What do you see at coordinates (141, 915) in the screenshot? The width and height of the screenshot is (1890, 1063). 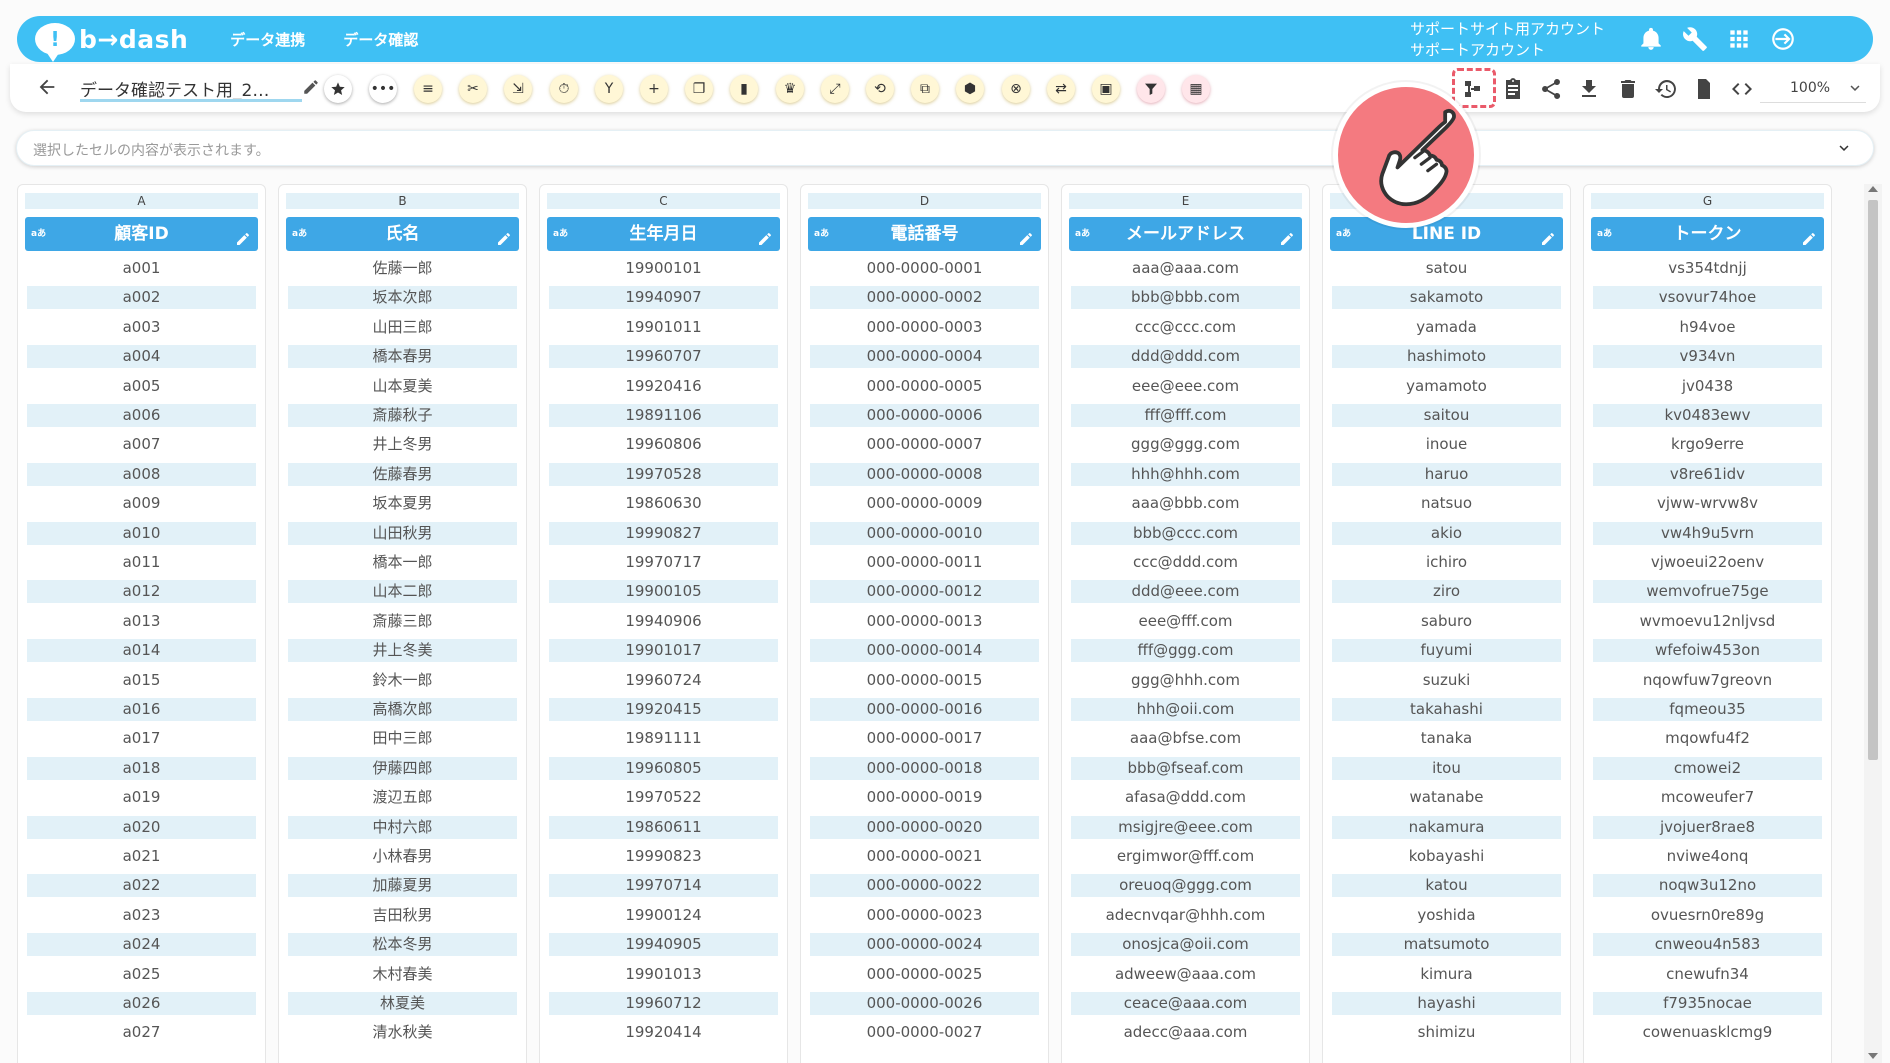 I see `table-cell: a023` at bounding box center [141, 915].